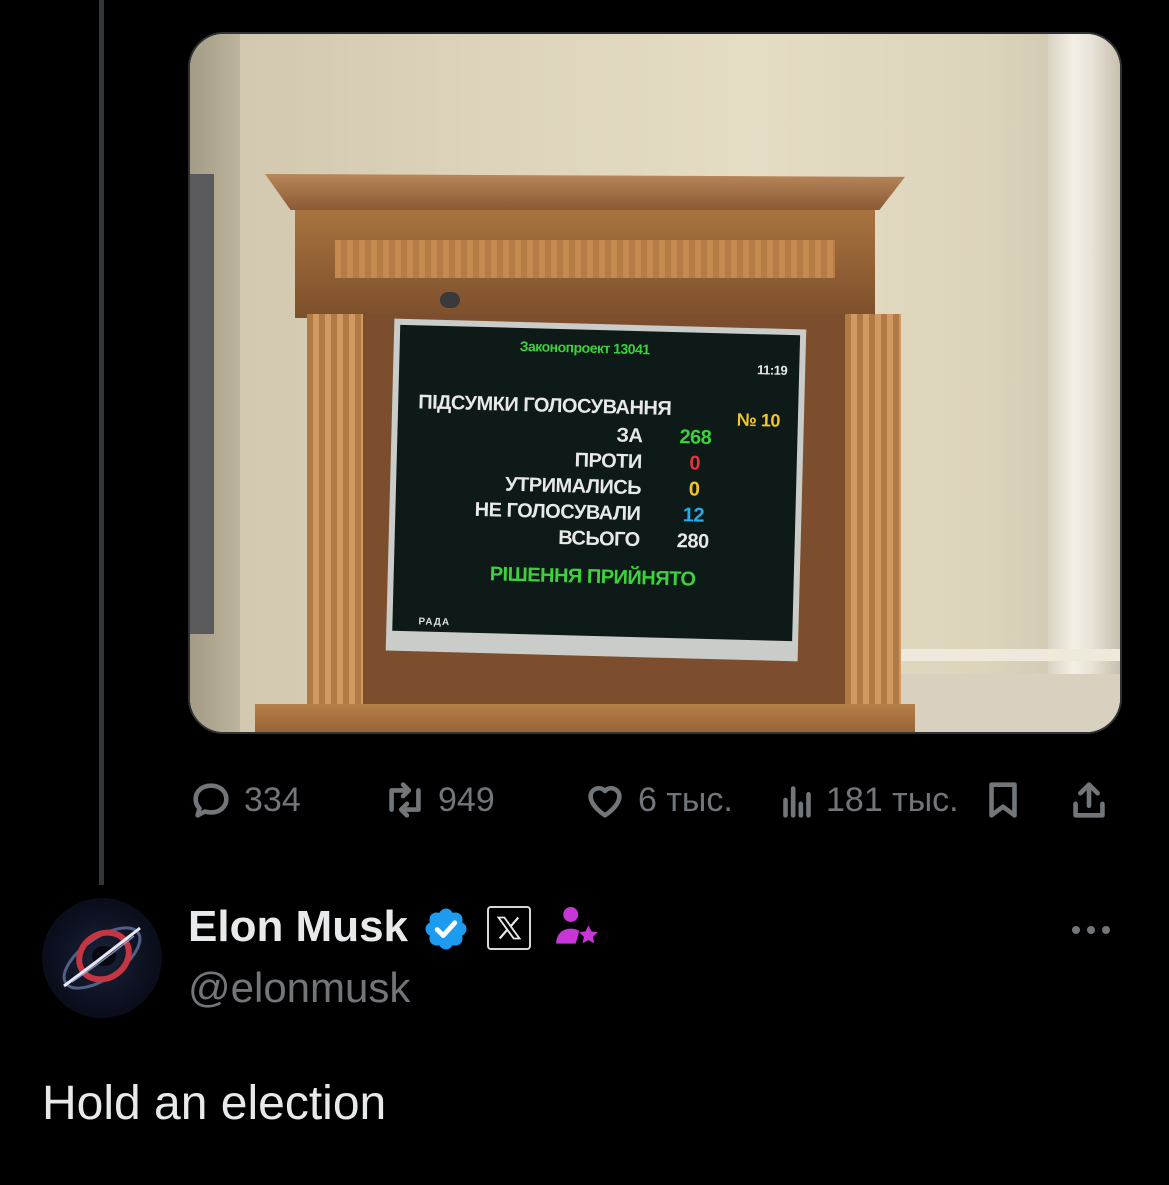 The width and height of the screenshot is (1169, 1185). Describe the element at coordinates (298, 927) in the screenshot. I see `author-name: Elon Musk` at that location.